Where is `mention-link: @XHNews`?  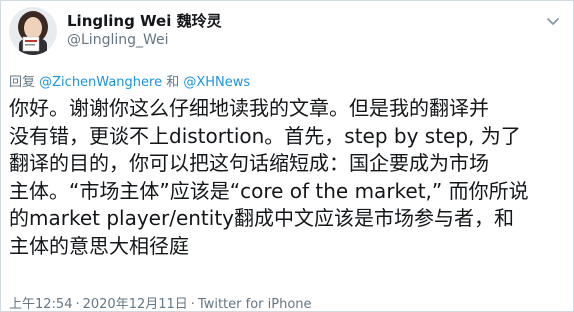 mention-link: @XHNews is located at coordinates (216, 82).